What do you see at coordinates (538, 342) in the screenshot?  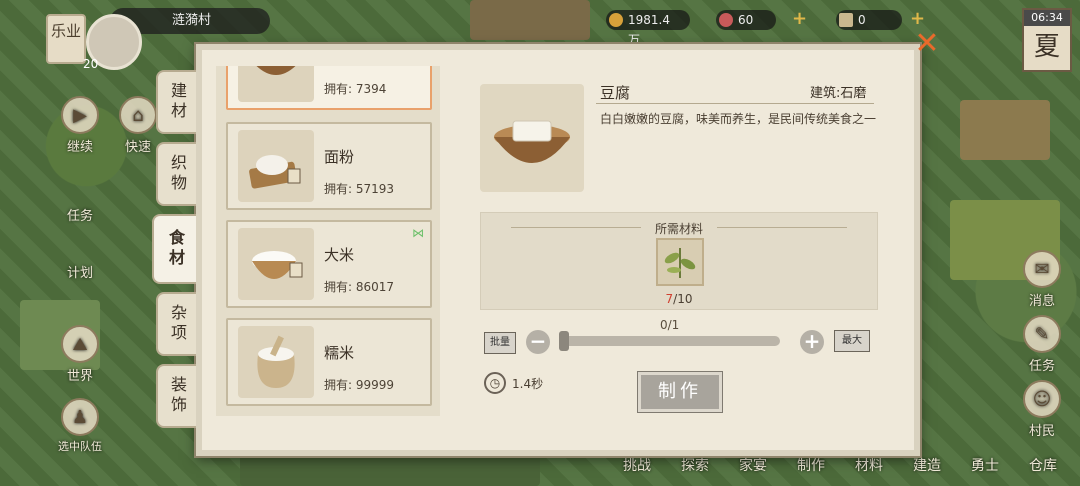 I see `minus-button: −` at bounding box center [538, 342].